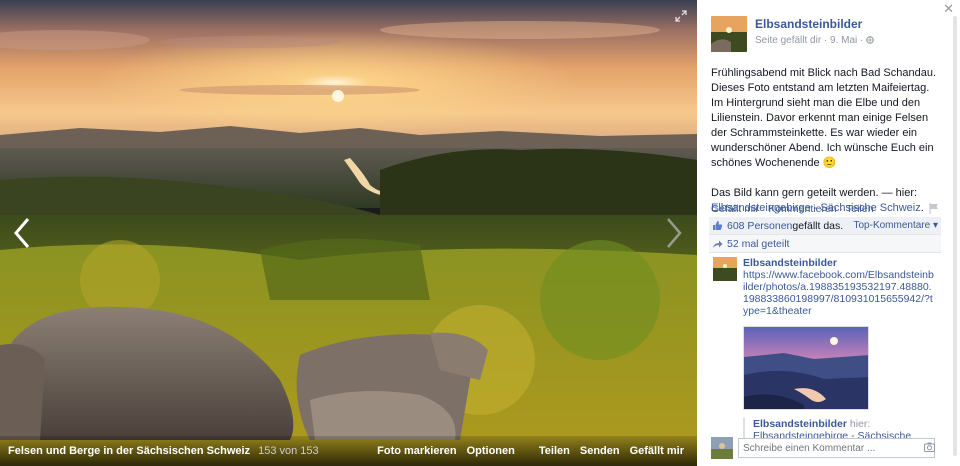 The width and height of the screenshot is (960, 466). What do you see at coordinates (491, 451) in the screenshot?
I see `options-button: Optionen` at bounding box center [491, 451].